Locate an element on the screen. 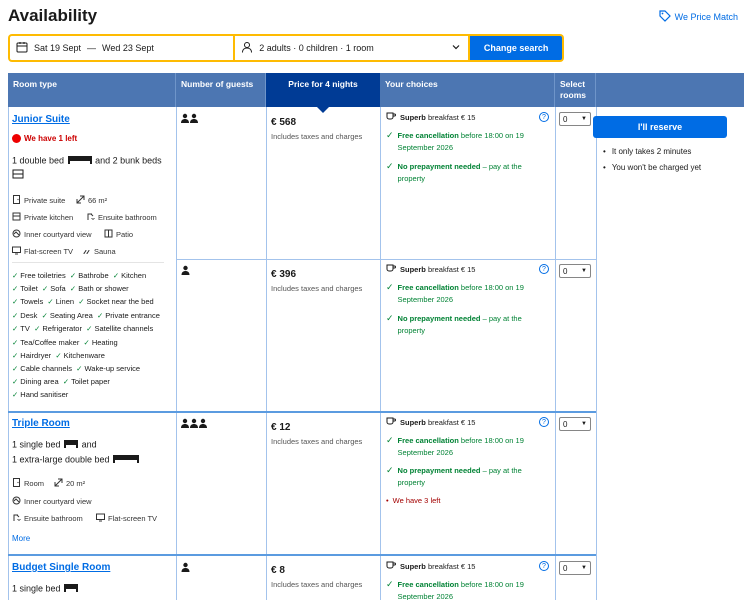  amenity-row: ✓ Hand sanitiser is located at coordinates (40, 394).